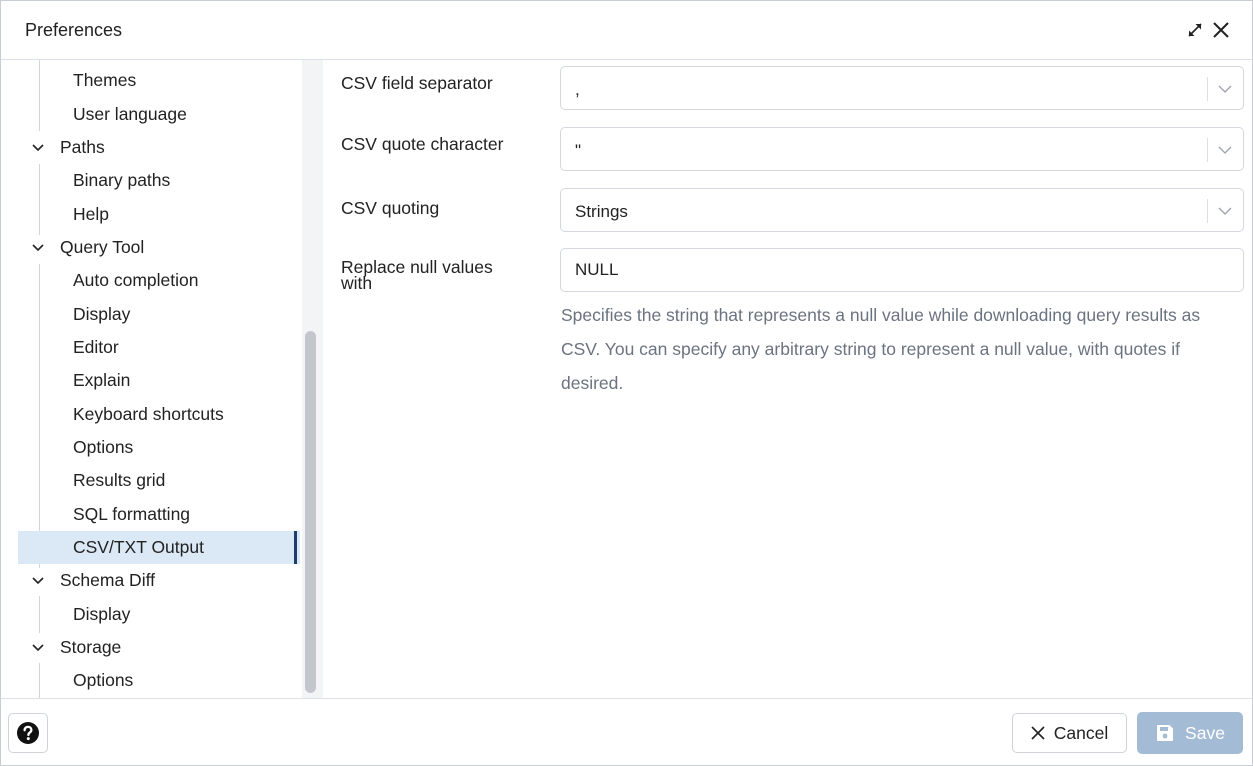 This screenshot has width=1253, height=766. I want to click on tree-item-query-tool: Query Tool, so click(159, 247).